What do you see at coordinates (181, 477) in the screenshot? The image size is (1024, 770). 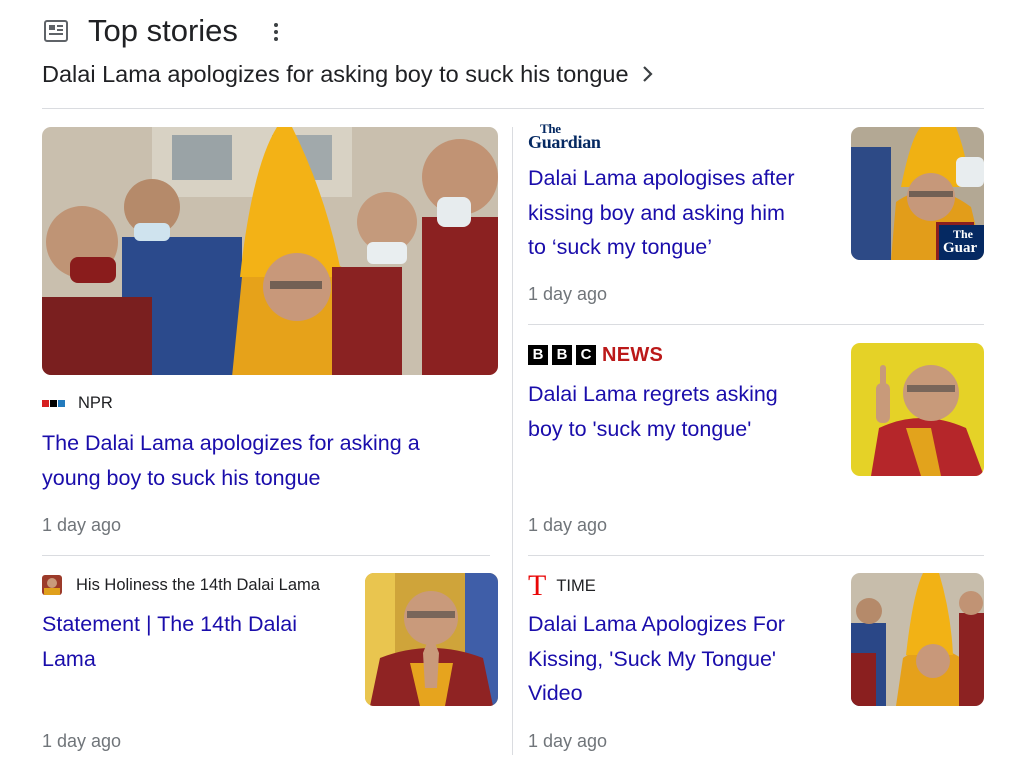 I see `headline-line: young boy to suck his tongue` at bounding box center [181, 477].